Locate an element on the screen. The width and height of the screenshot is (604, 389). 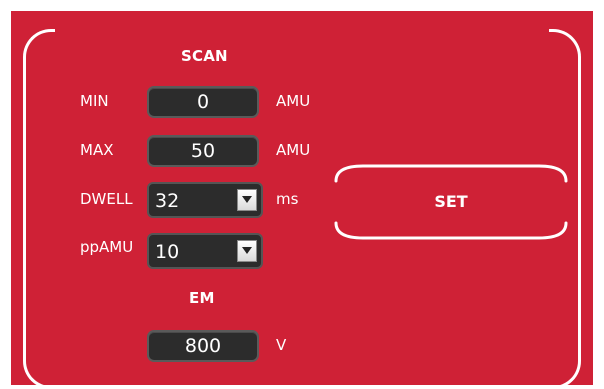
min-unit: AMU is located at coordinates (293, 101).